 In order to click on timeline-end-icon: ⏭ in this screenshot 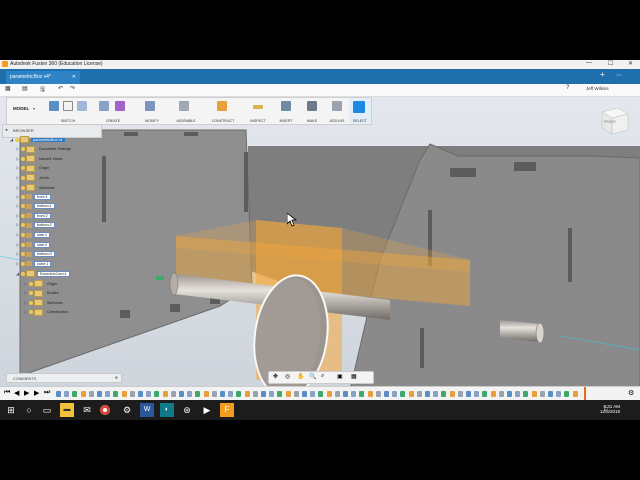, I will do `click(47, 393)`.